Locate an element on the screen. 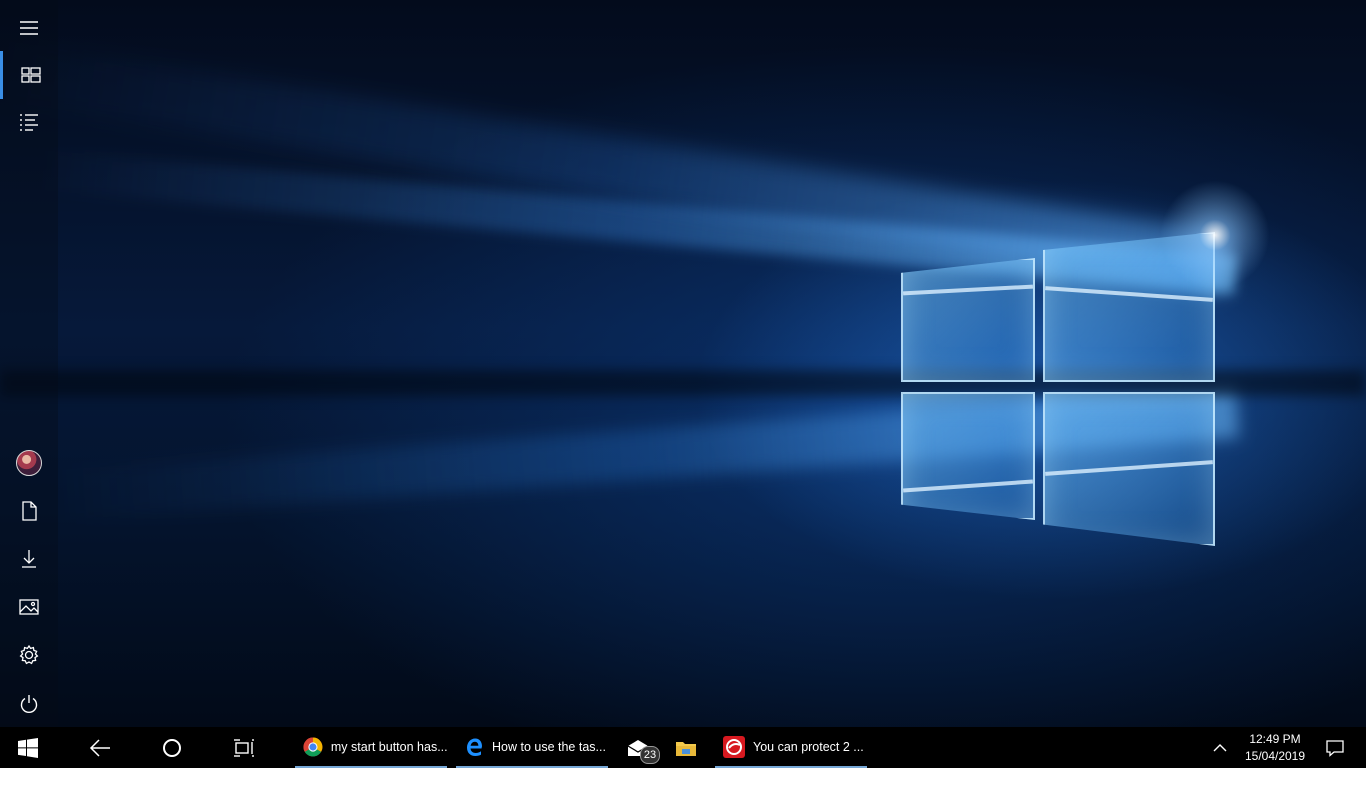 The width and height of the screenshot is (1366, 807). pictures-icon is located at coordinates (29, 607).